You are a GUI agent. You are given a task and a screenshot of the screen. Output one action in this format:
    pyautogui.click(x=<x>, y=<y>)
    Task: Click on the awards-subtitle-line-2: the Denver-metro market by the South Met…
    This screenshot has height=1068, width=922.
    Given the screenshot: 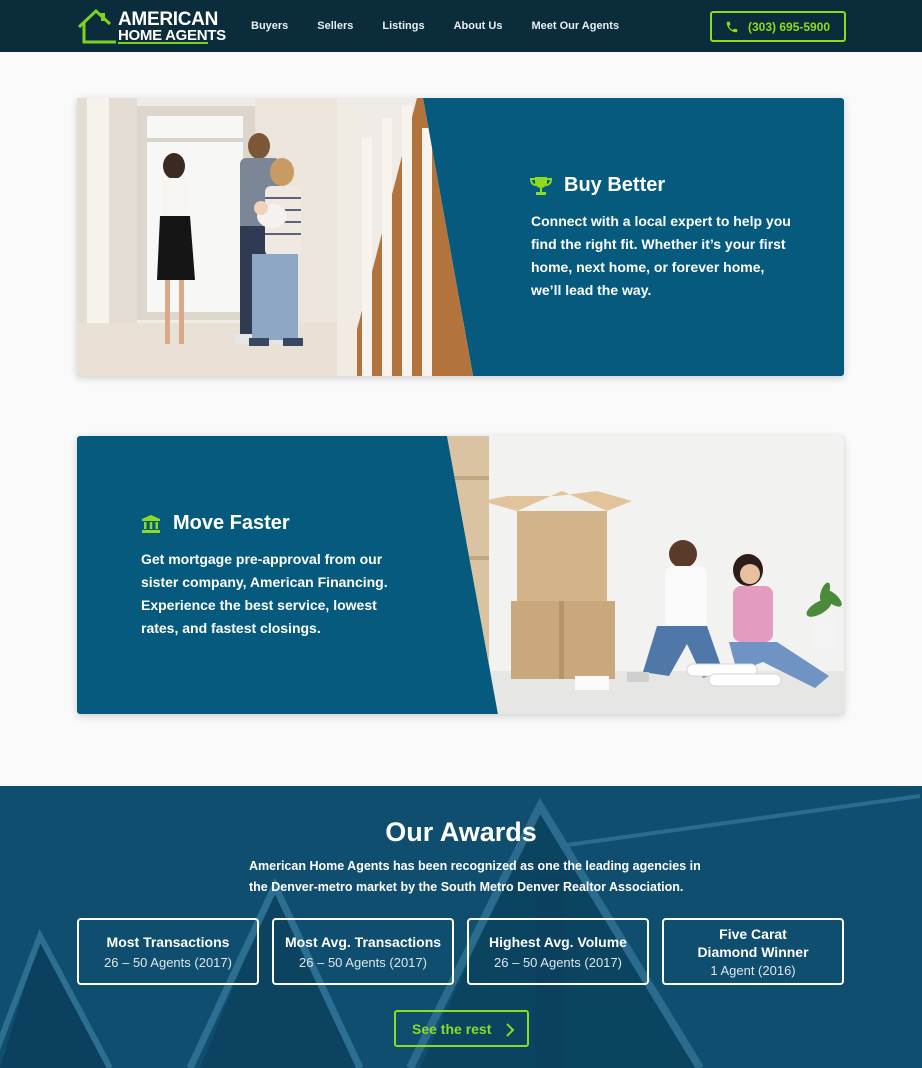 What is the action you would take?
    pyautogui.click(x=466, y=887)
    